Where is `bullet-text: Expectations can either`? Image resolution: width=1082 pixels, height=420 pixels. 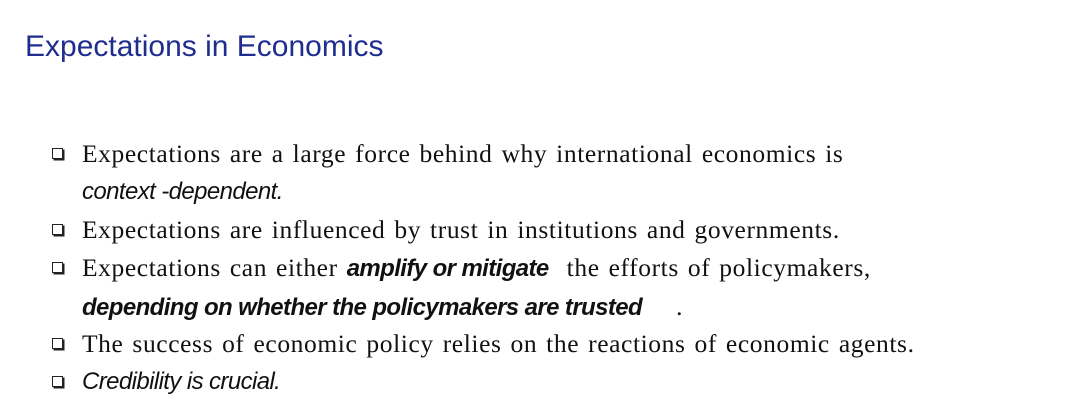
bullet-text: Expectations can either is located at coordinates (210, 267).